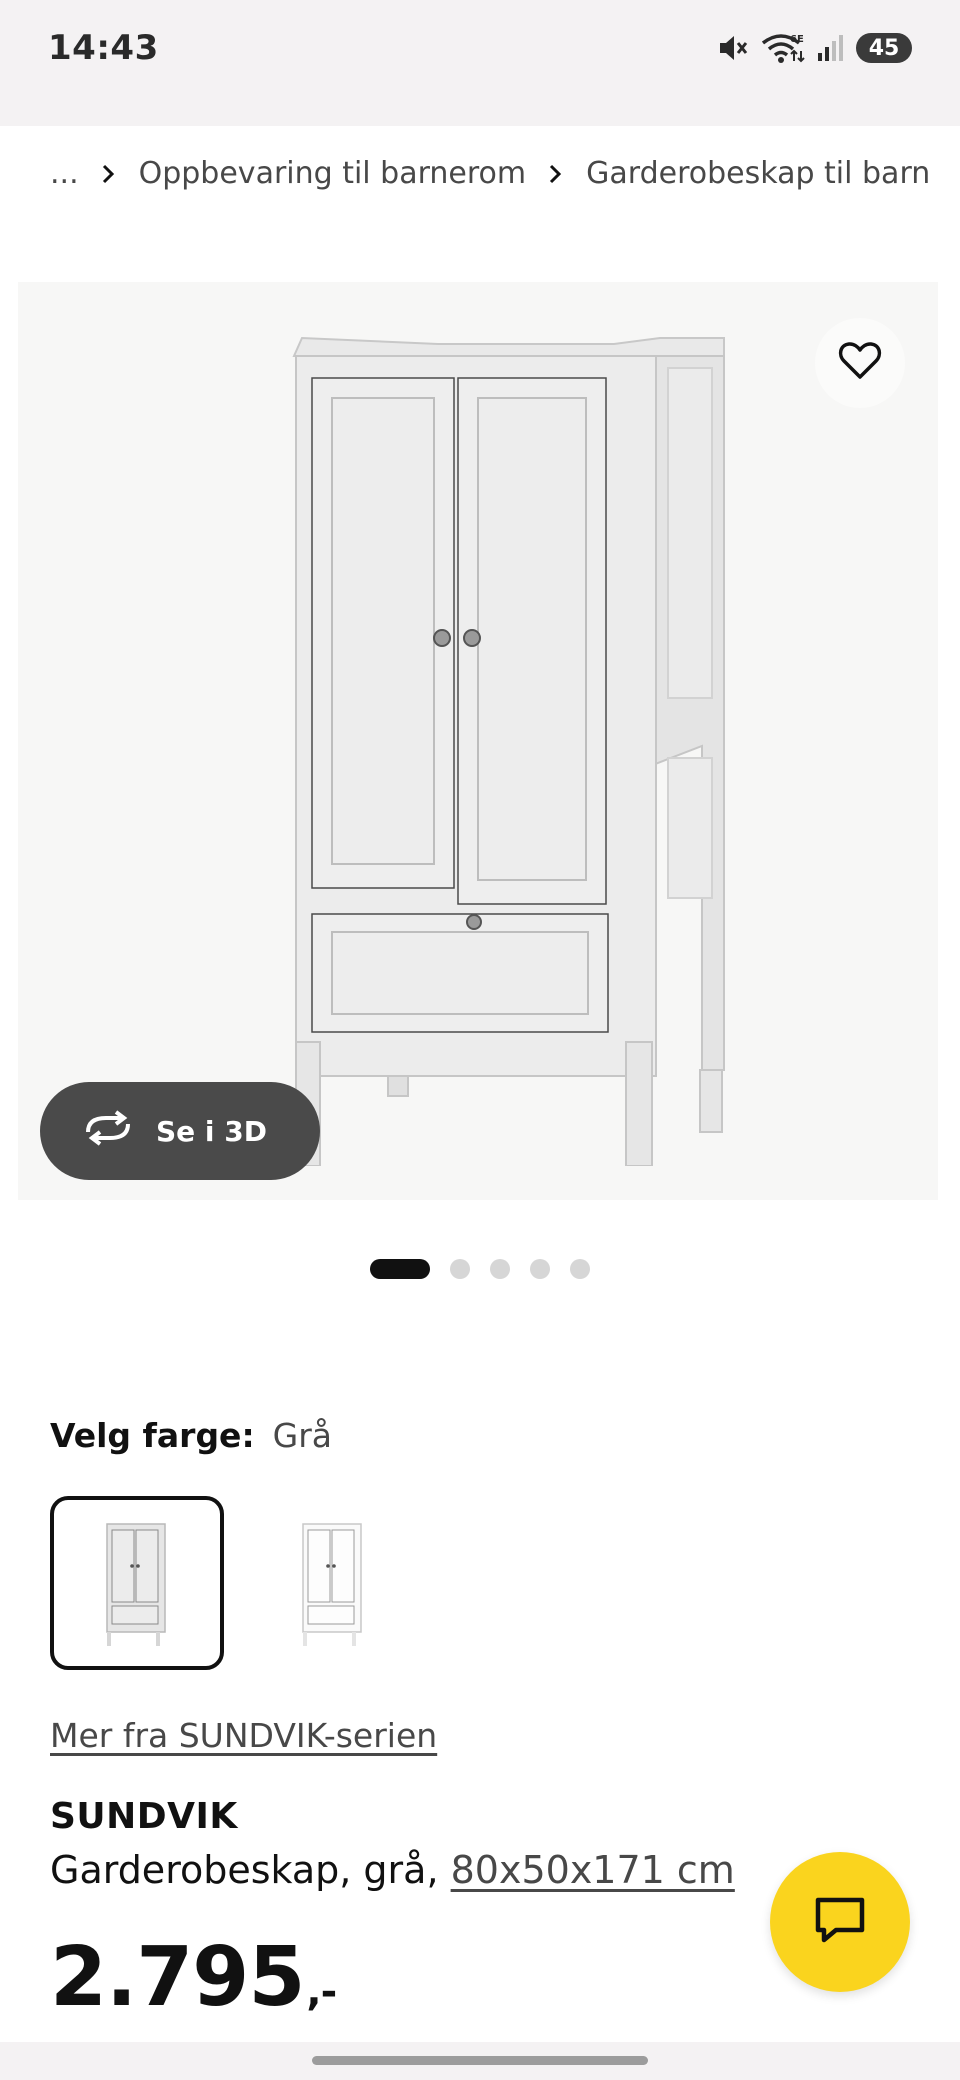  Describe the element at coordinates (177, 1977) in the screenshot. I see `price-value: 2.795` at that location.